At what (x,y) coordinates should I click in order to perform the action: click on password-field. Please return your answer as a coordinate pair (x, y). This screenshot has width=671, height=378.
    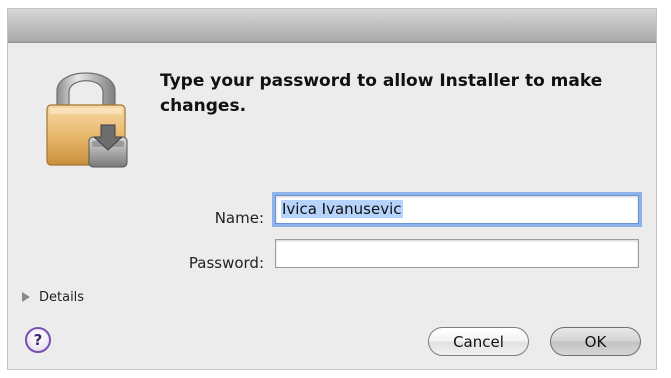
    Looking at the image, I should click on (457, 253).